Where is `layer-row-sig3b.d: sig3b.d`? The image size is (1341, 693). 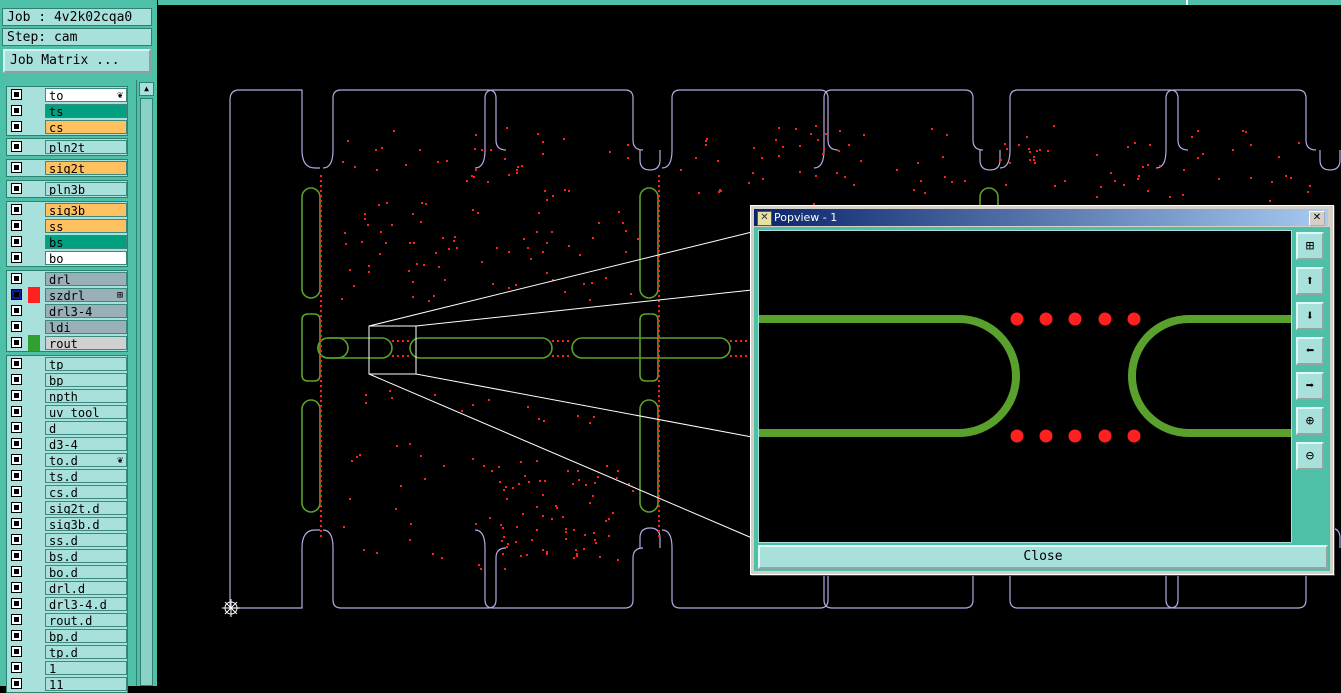
layer-row-sig3b.d: sig3b.d is located at coordinates (68, 524).